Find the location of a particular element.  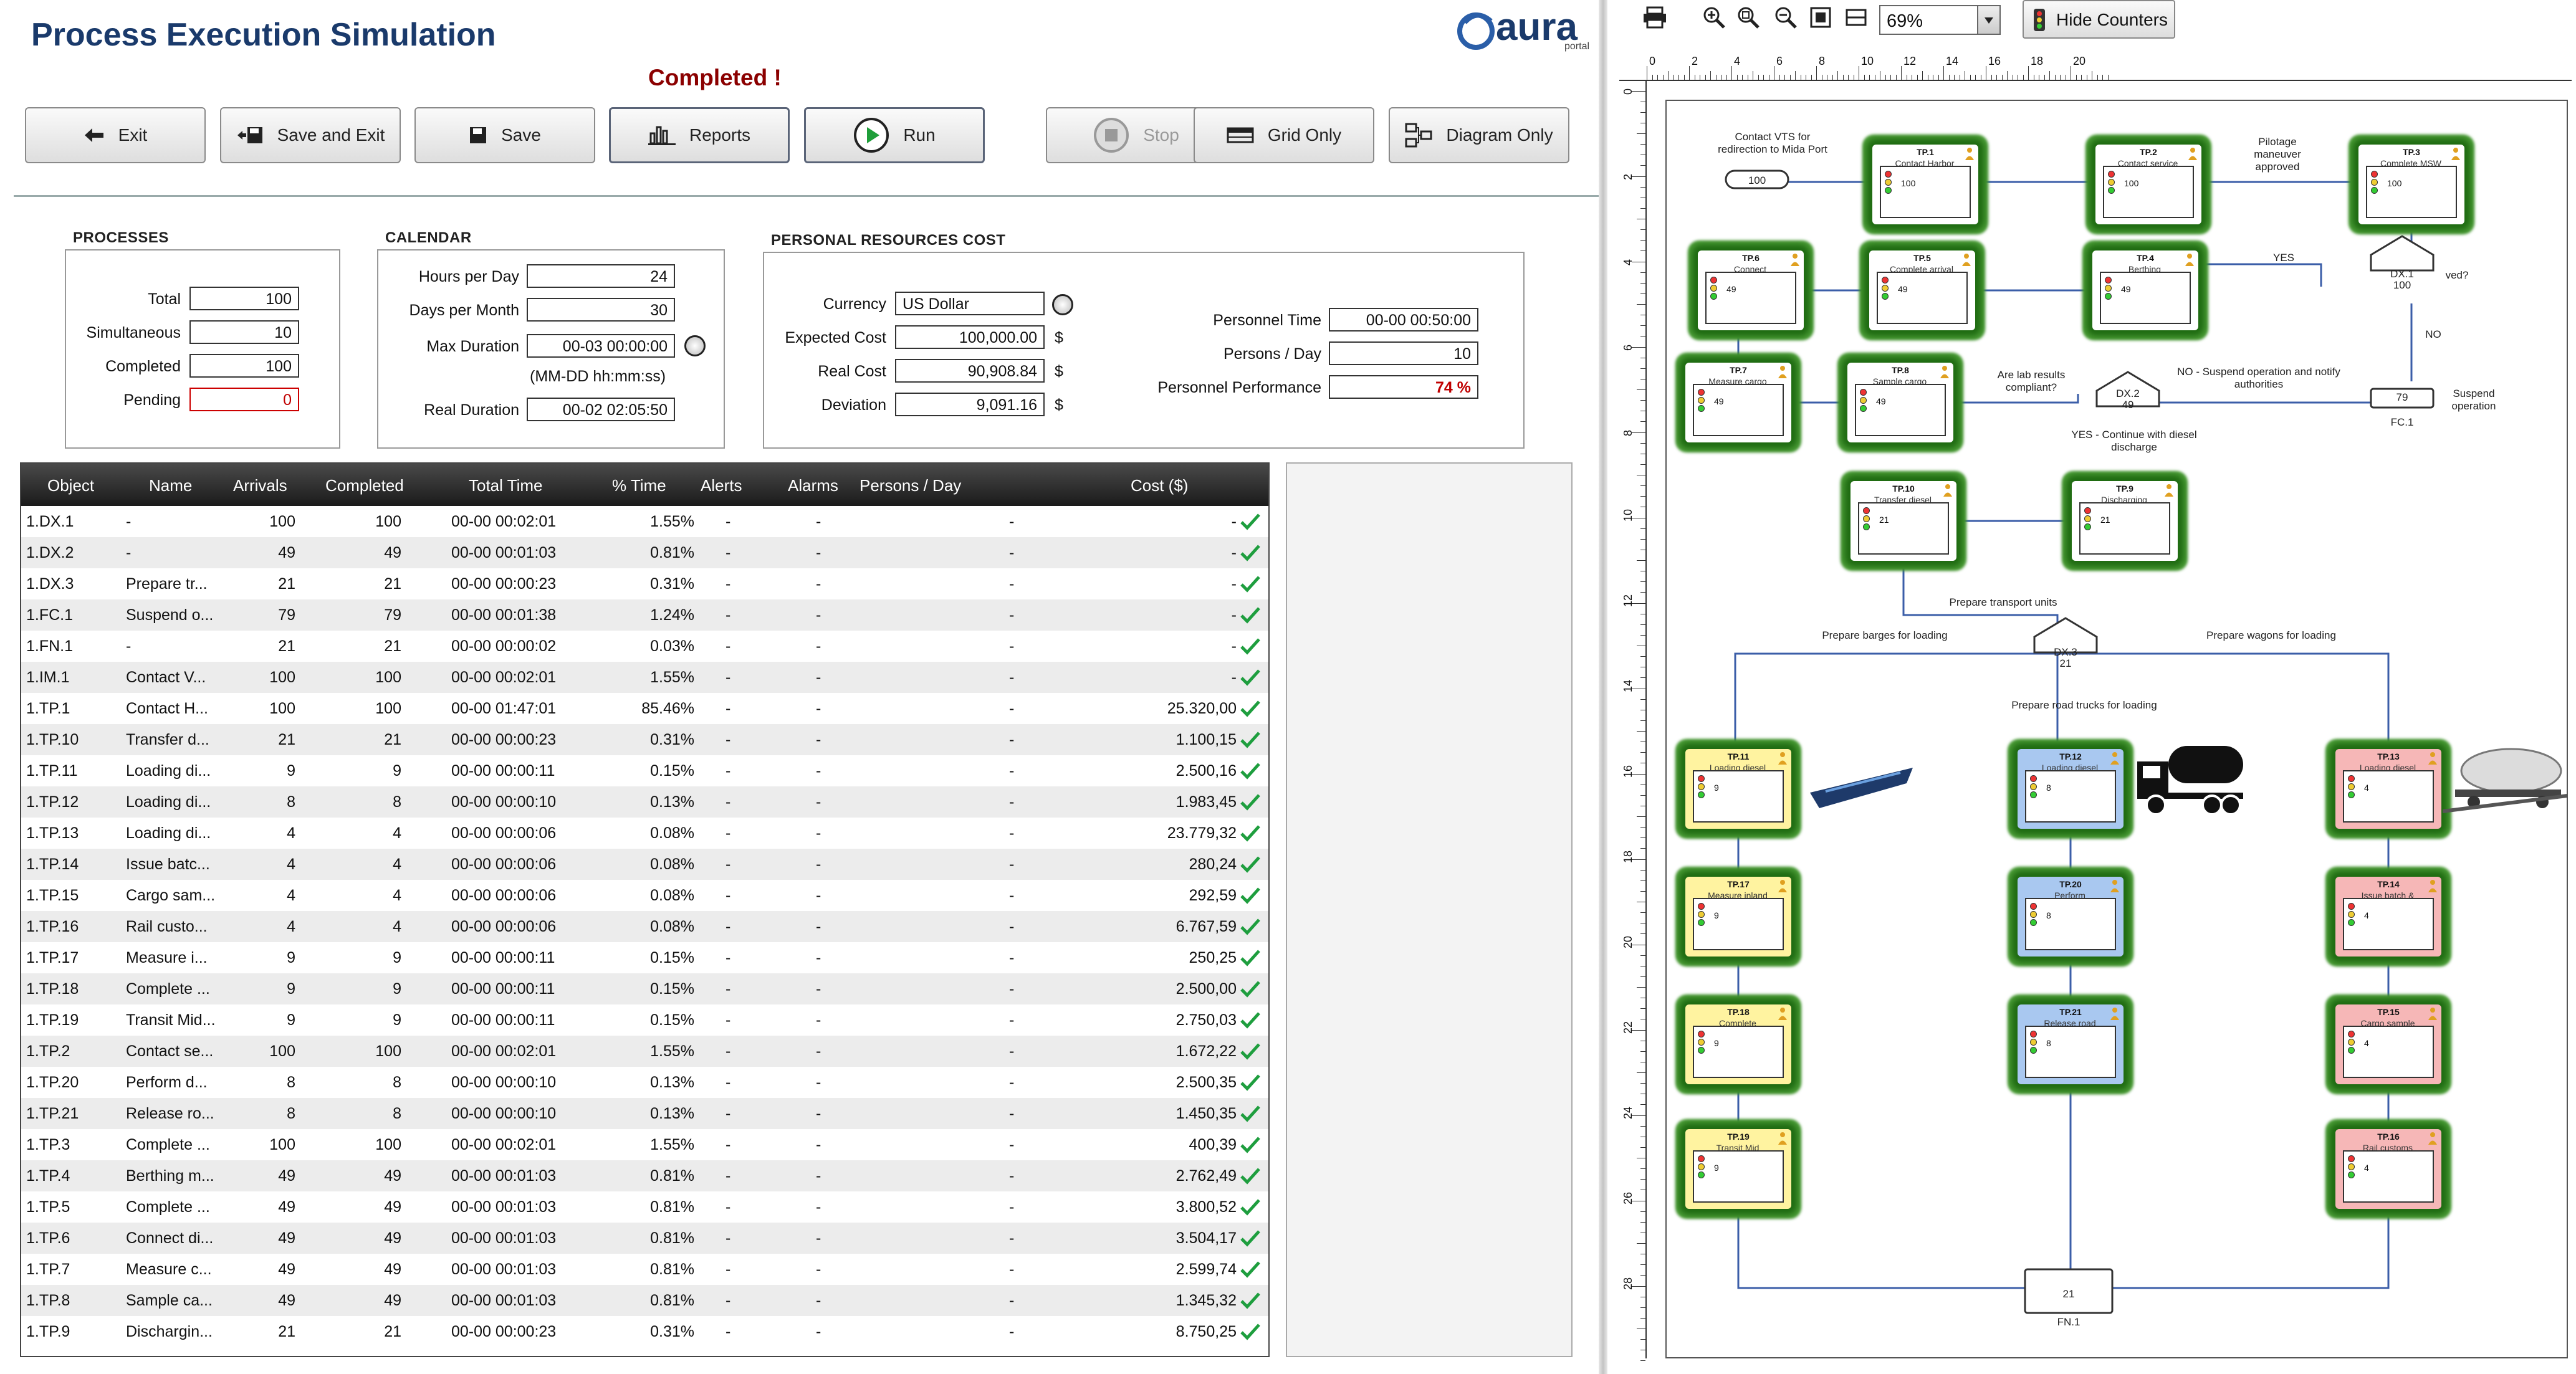

col-total-time: Total Time is located at coordinates (506, 485).